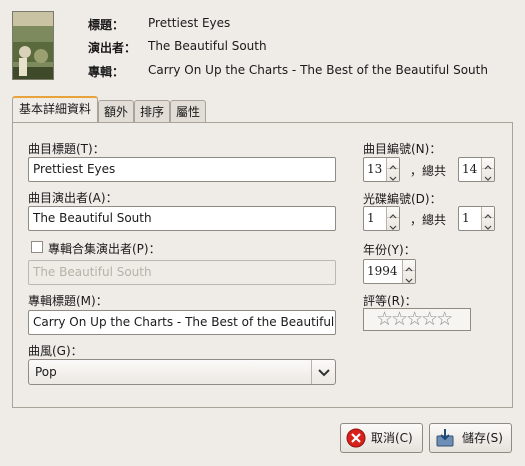 The image size is (525, 466). I want to click on rating-stars-icon: ☆☆☆☆☆, so click(414, 319).